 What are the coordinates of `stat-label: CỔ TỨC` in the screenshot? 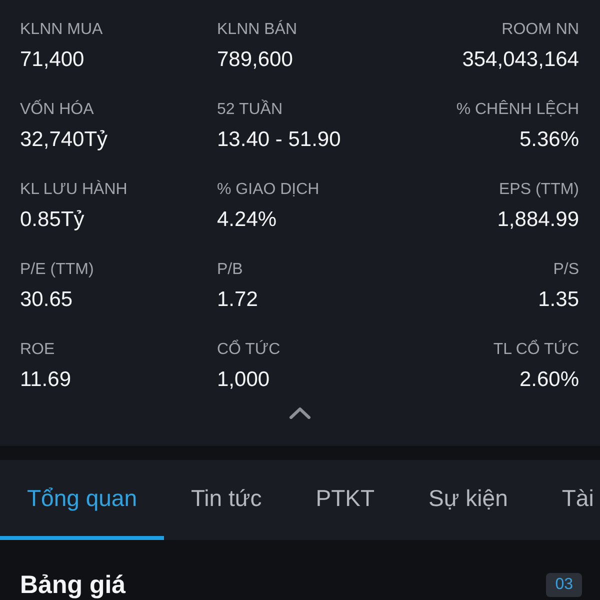 It's located at (248, 350).